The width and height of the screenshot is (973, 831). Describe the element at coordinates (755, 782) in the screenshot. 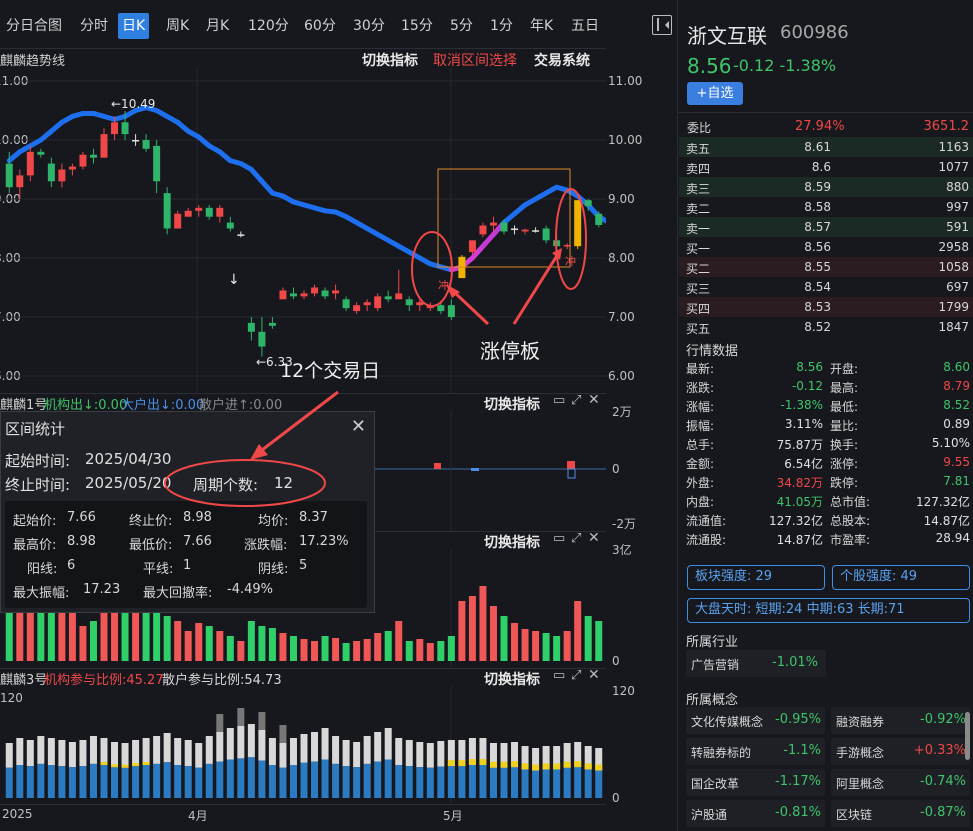

I see `concept-item: 国企改革 -1.17%` at that location.